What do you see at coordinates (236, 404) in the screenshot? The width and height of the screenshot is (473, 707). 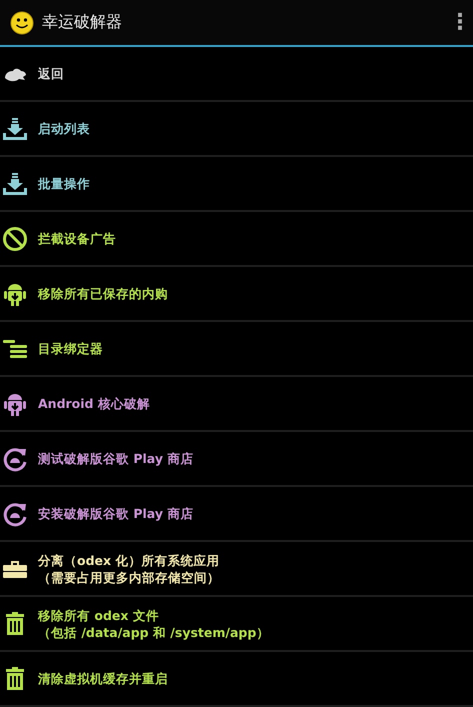 I see `menu-item: Android 核心破解` at bounding box center [236, 404].